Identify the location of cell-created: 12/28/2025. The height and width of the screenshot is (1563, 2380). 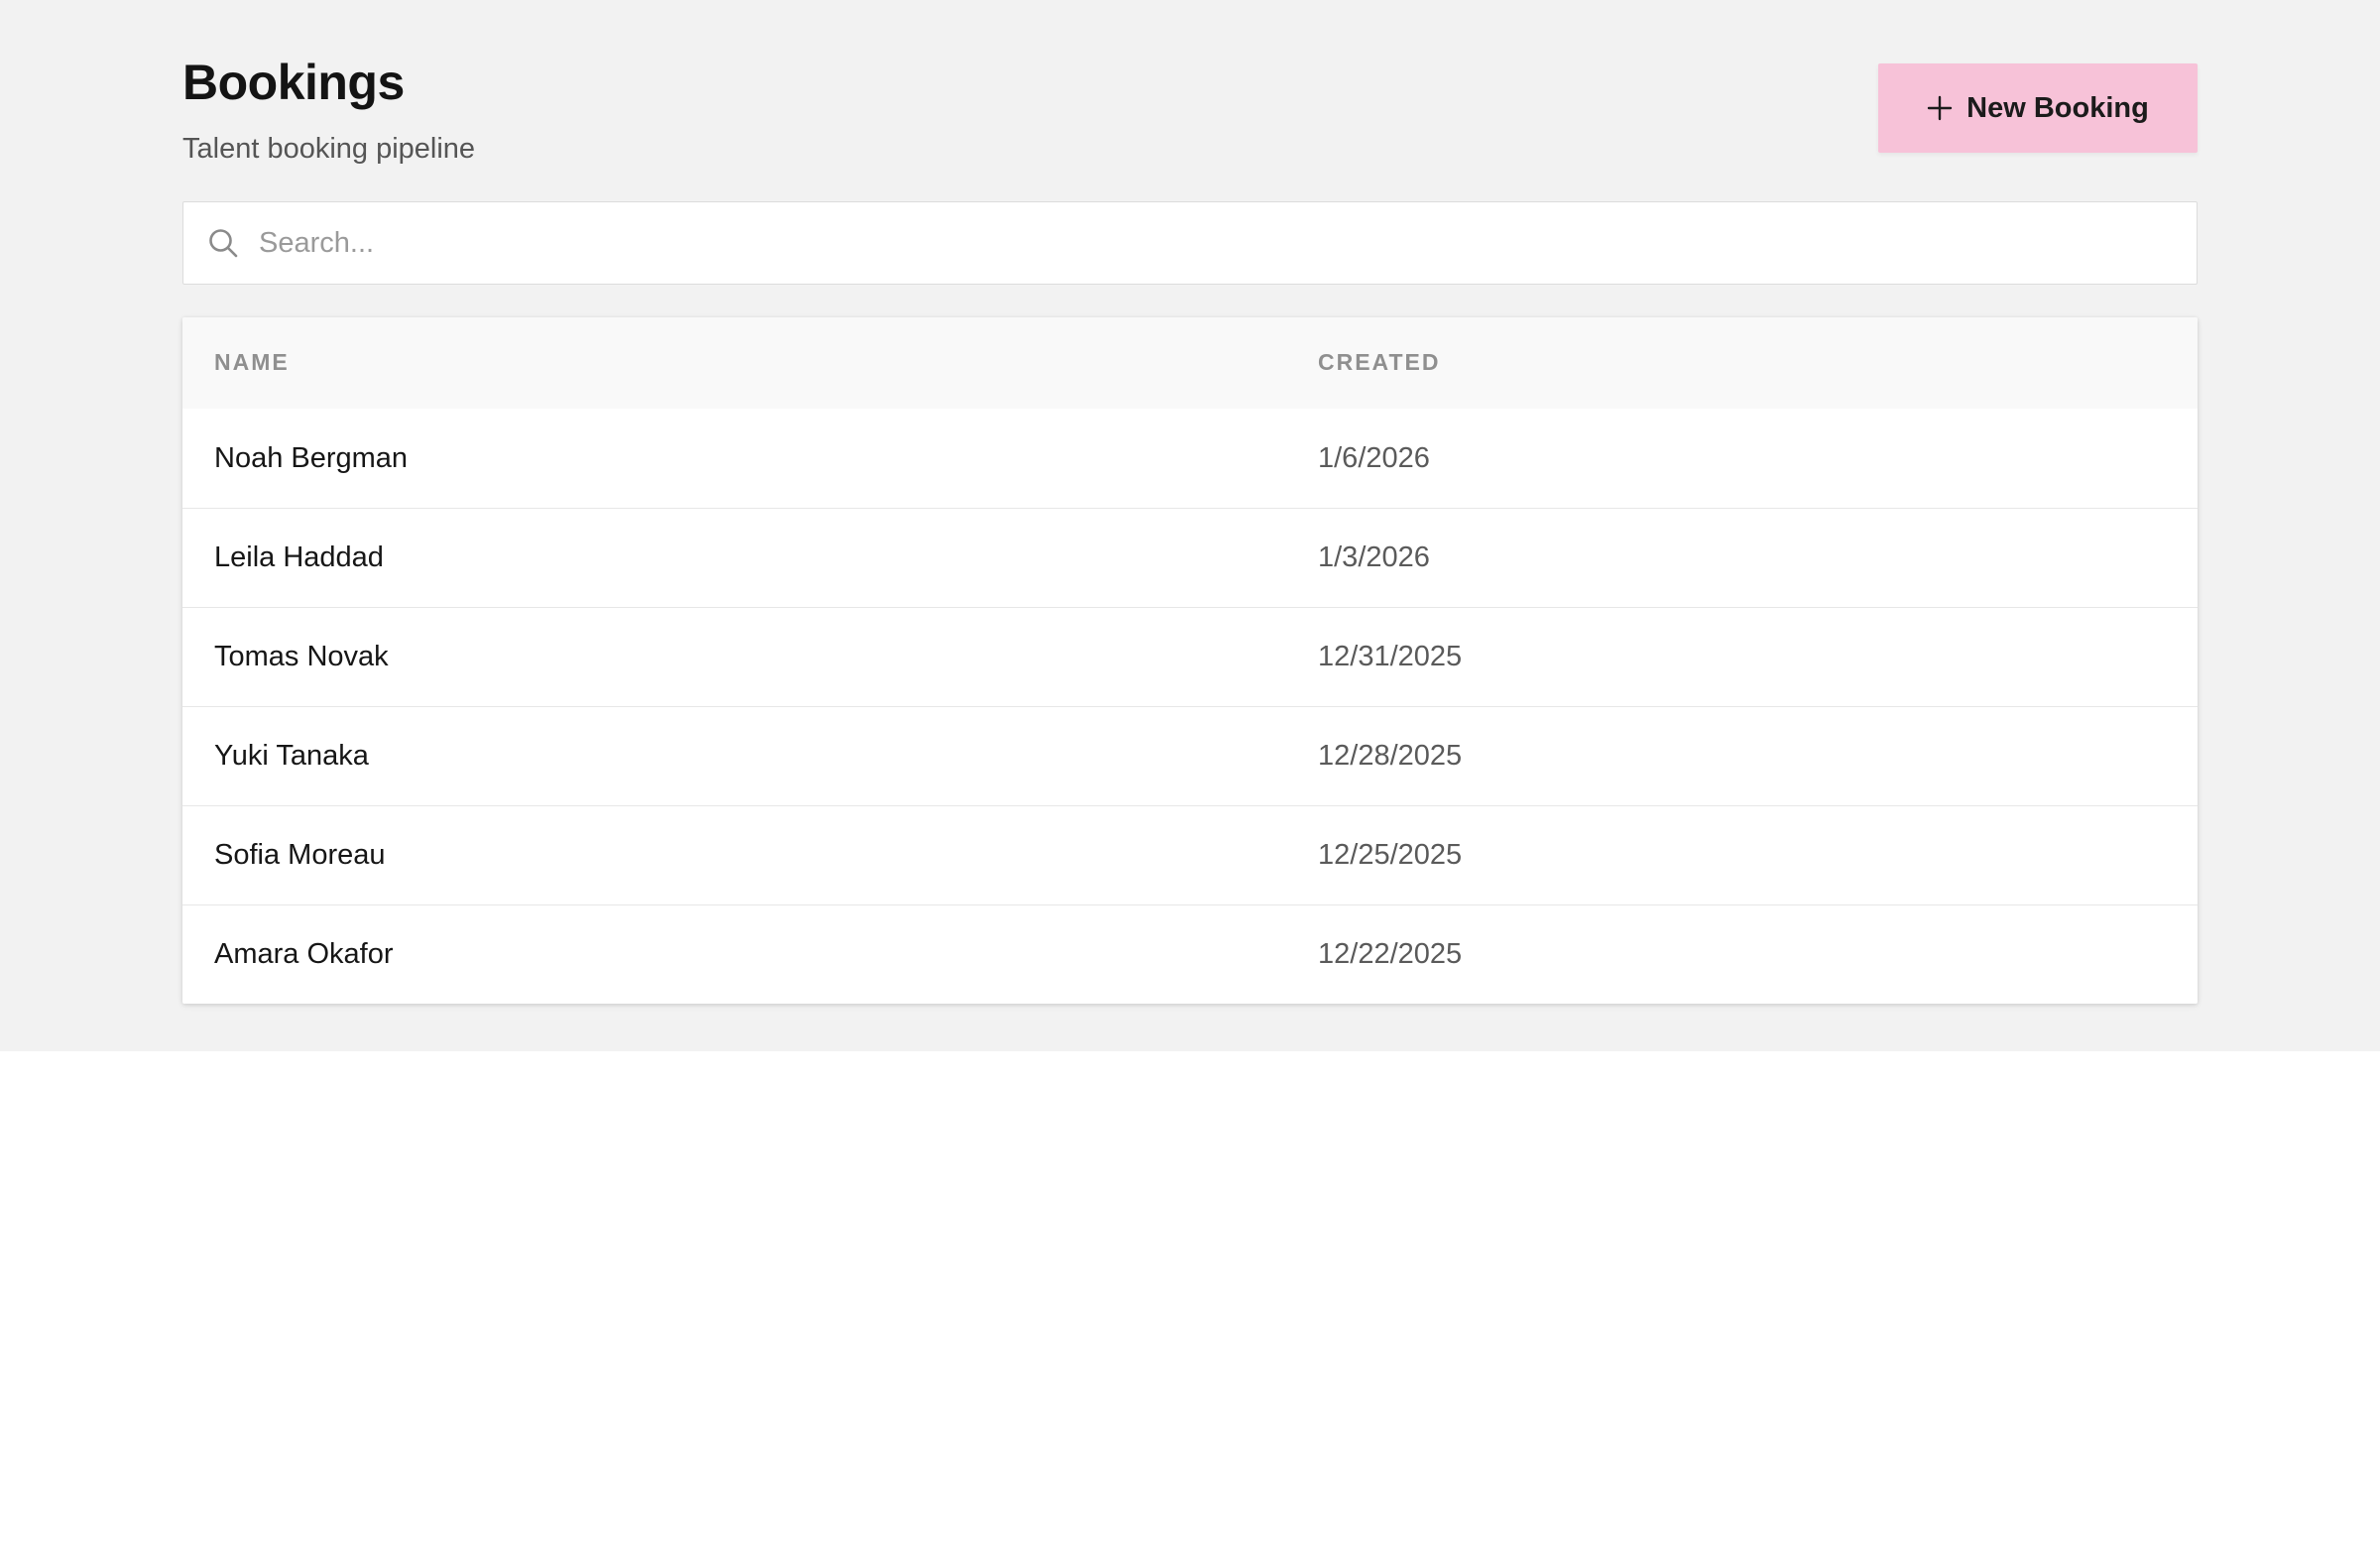
(1390, 756).